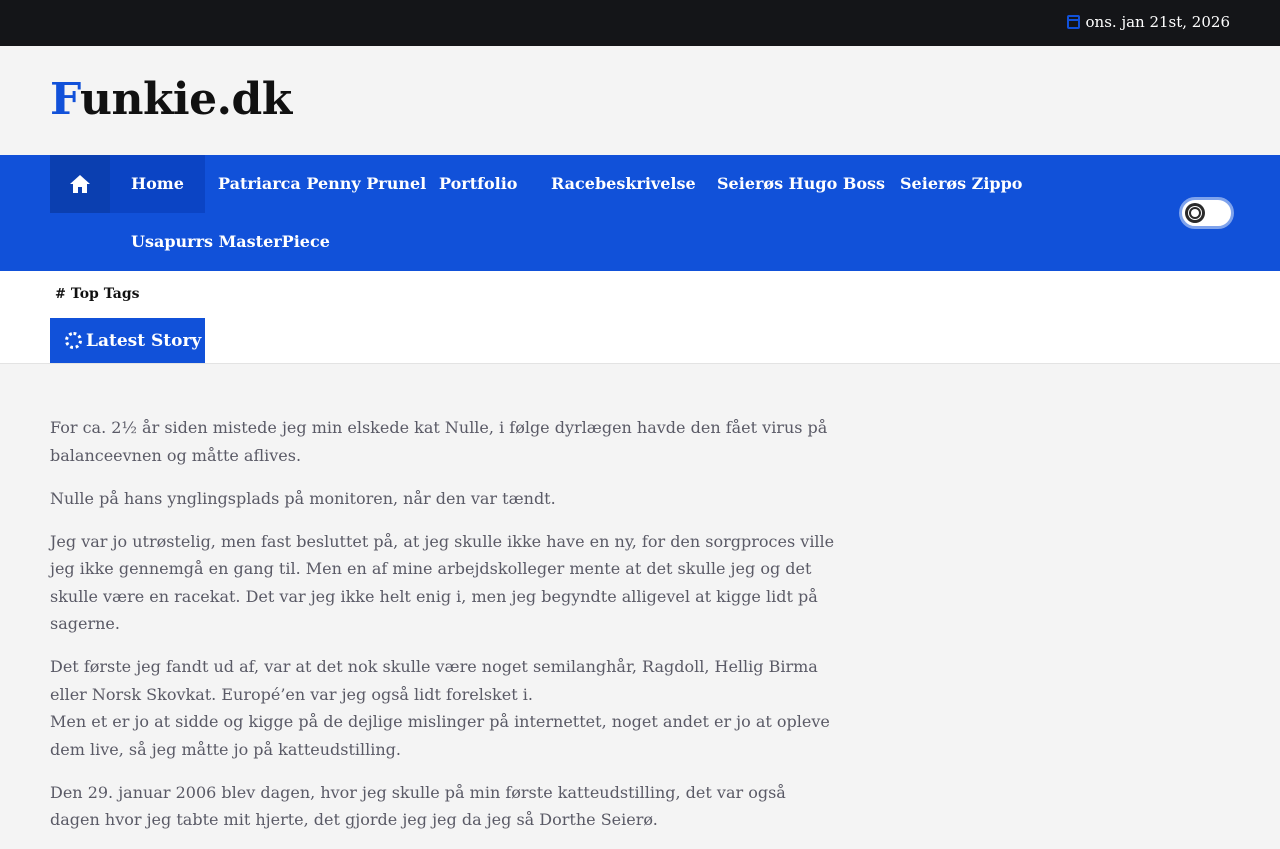 This screenshot has height=849, width=1280. I want to click on top-bar: ons. jan 21st, 2026, so click(640, 23).